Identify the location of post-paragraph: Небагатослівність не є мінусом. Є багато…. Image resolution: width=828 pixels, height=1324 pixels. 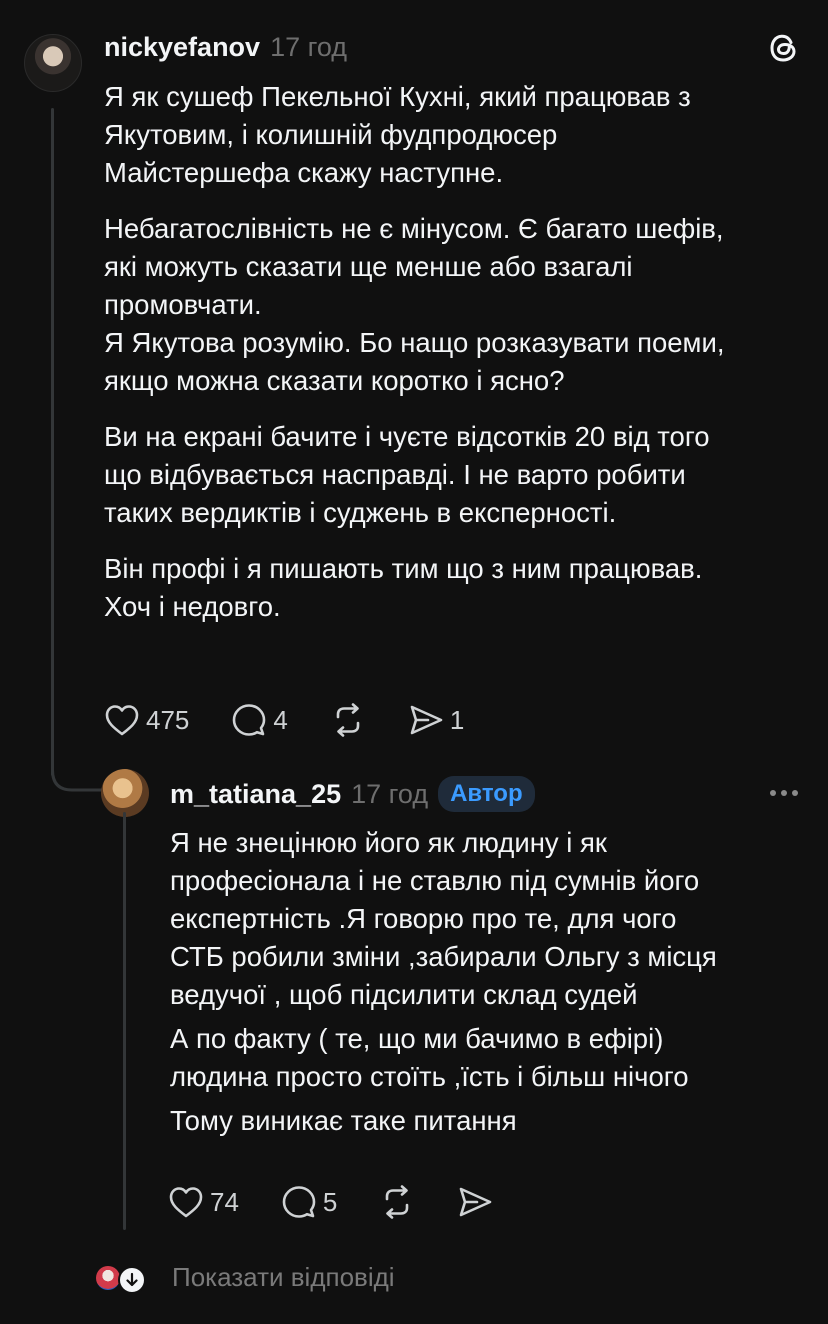
(414, 304).